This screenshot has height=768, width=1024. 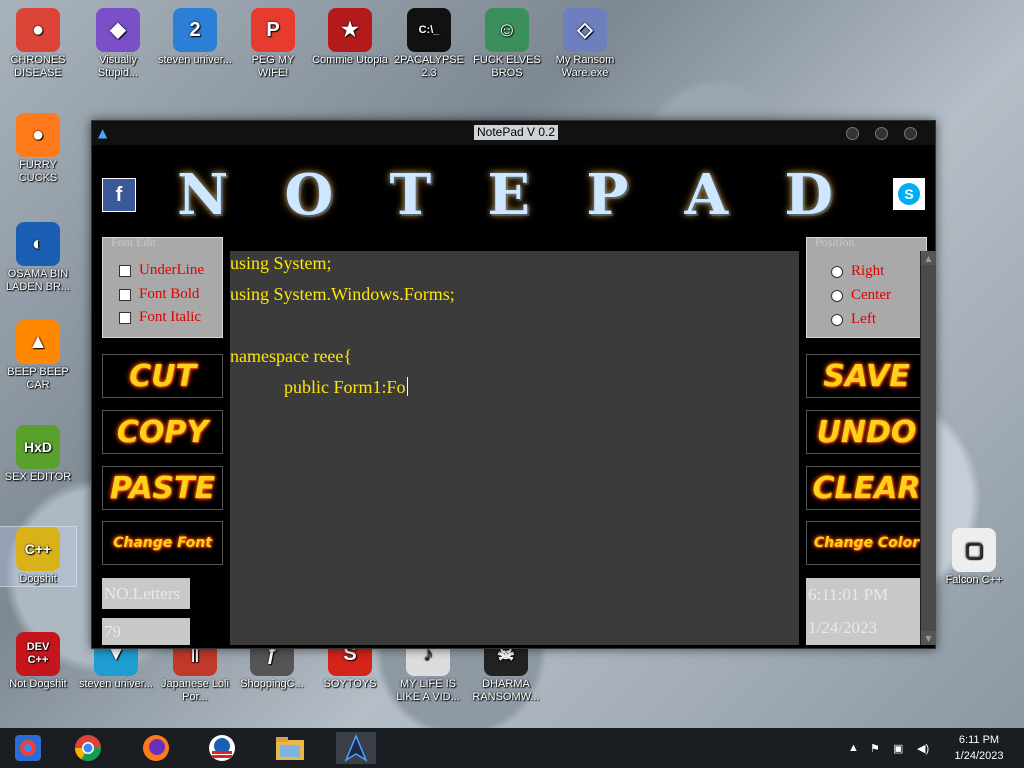 I want to click on change-color-button: Change Color, so click(x=866, y=543).